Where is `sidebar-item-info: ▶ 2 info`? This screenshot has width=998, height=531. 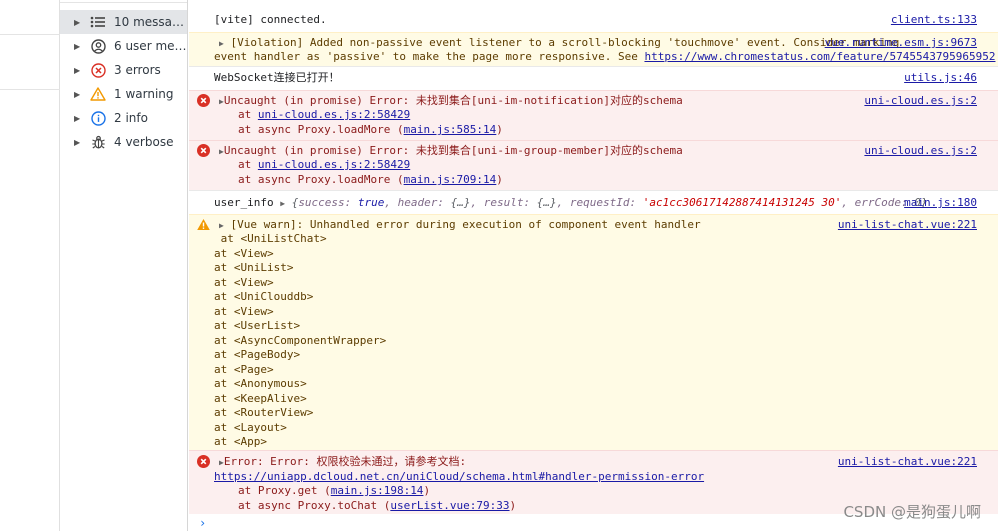 sidebar-item-info: ▶ 2 info is located at coordinates (123, 118).